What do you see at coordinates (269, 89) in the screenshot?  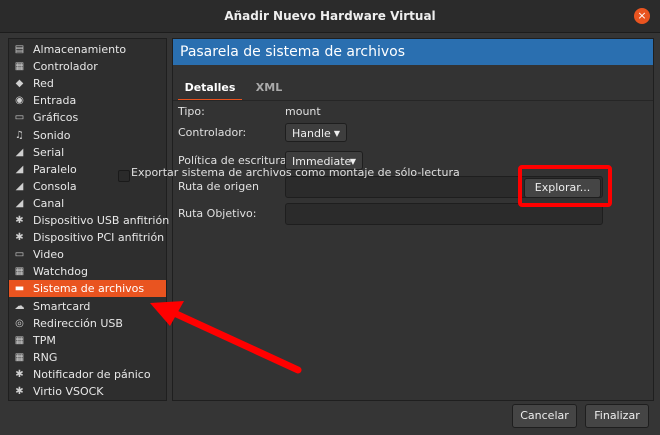 I see `tab-xml: XML` at bounding box center [269, 89].